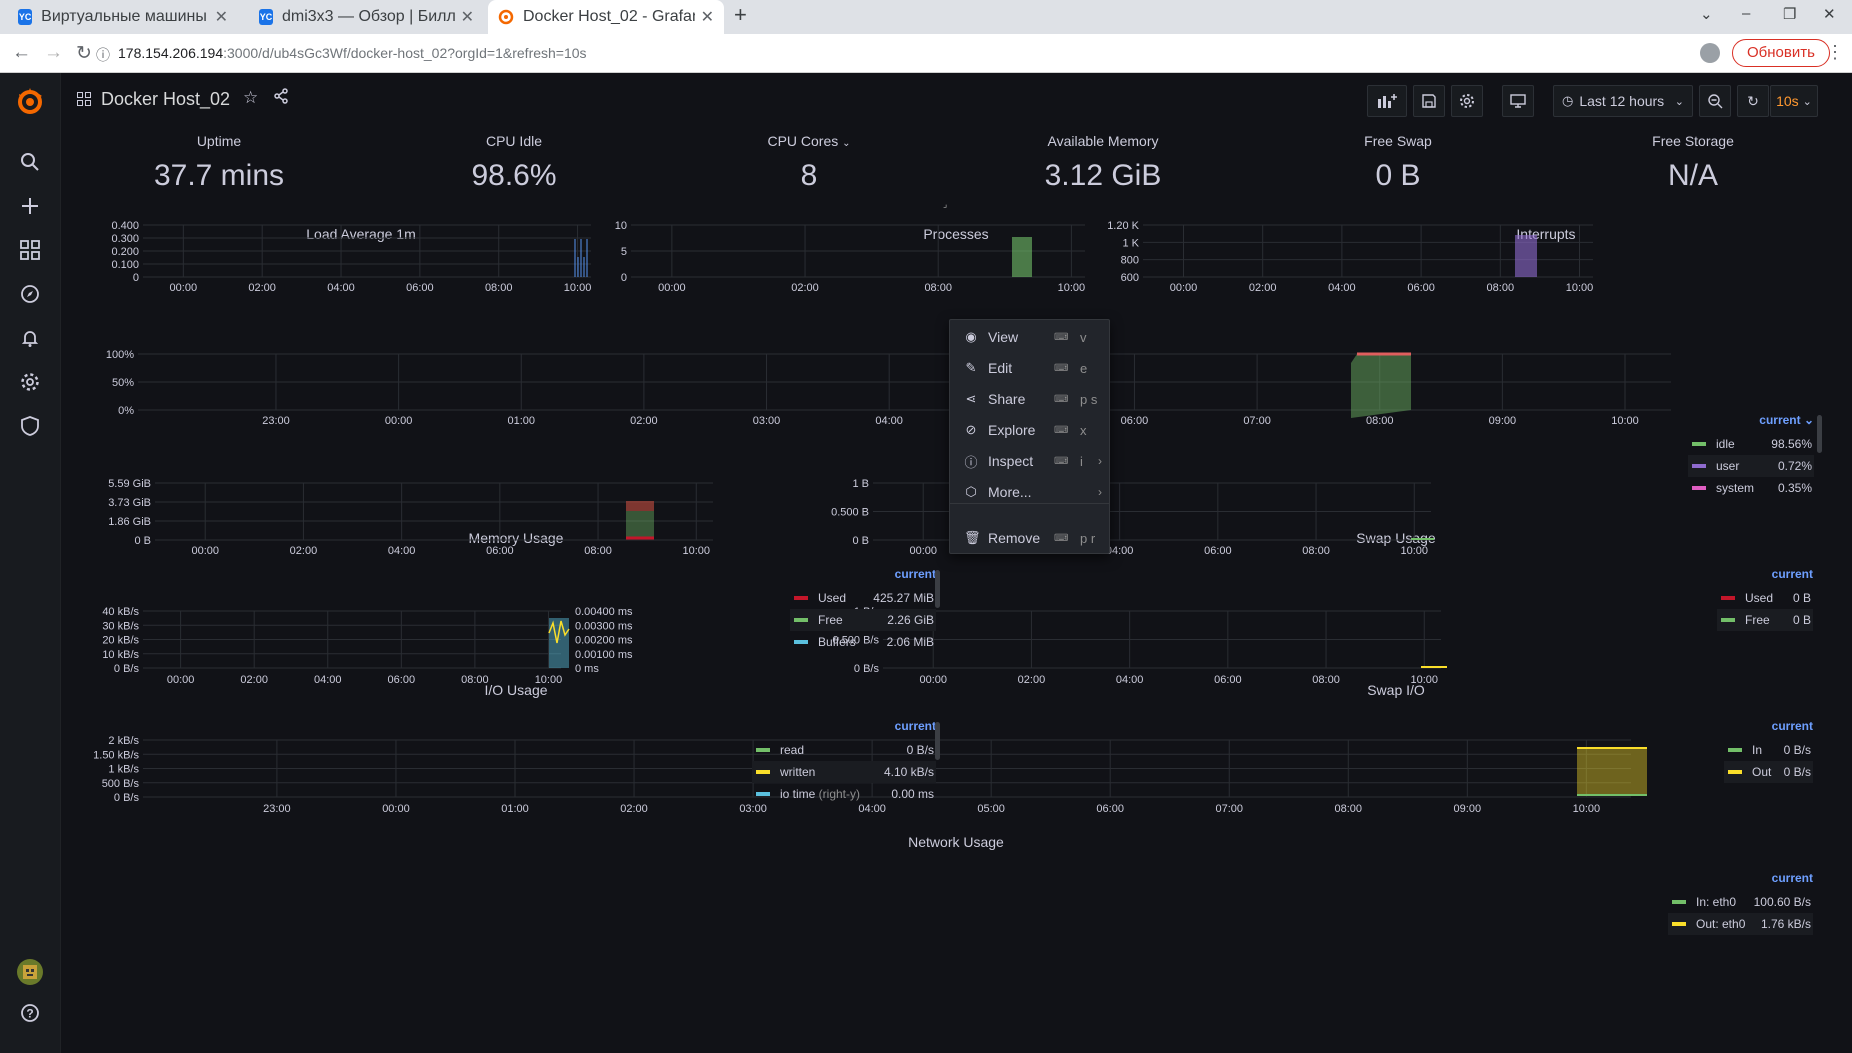 Image resolution: width=1852 pixels, height=1053 pixels. Describe the element at coordinates (740, 15) in the screenshot. I see `new-tab-button: +` at that location.